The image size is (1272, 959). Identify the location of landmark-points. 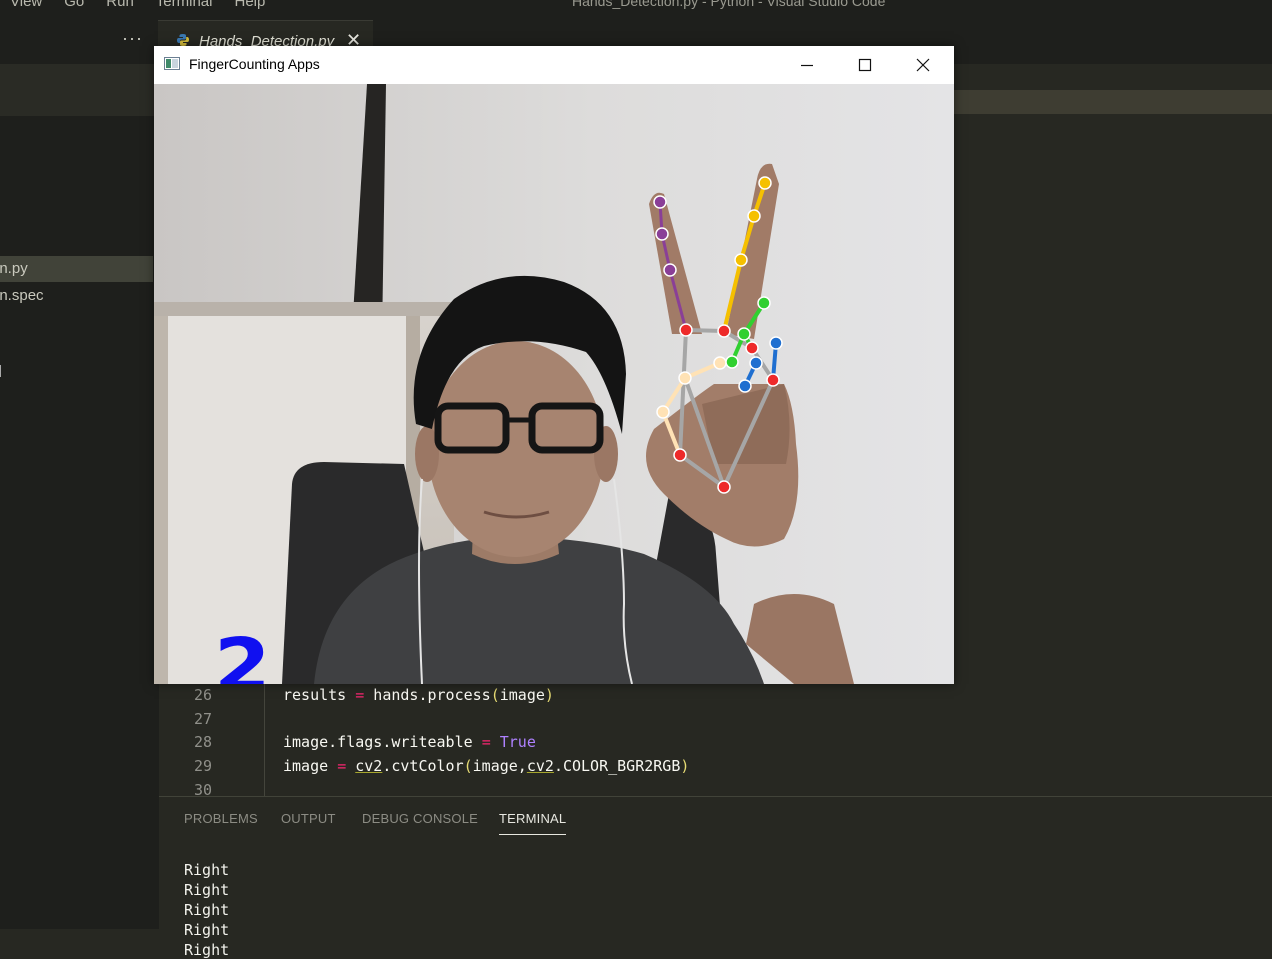
(718, 335).